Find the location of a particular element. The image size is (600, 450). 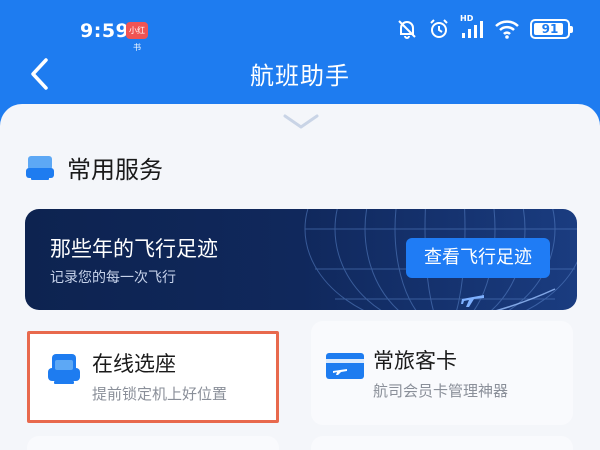

status-icons: HD 91 is located at coordinates (484, 27).